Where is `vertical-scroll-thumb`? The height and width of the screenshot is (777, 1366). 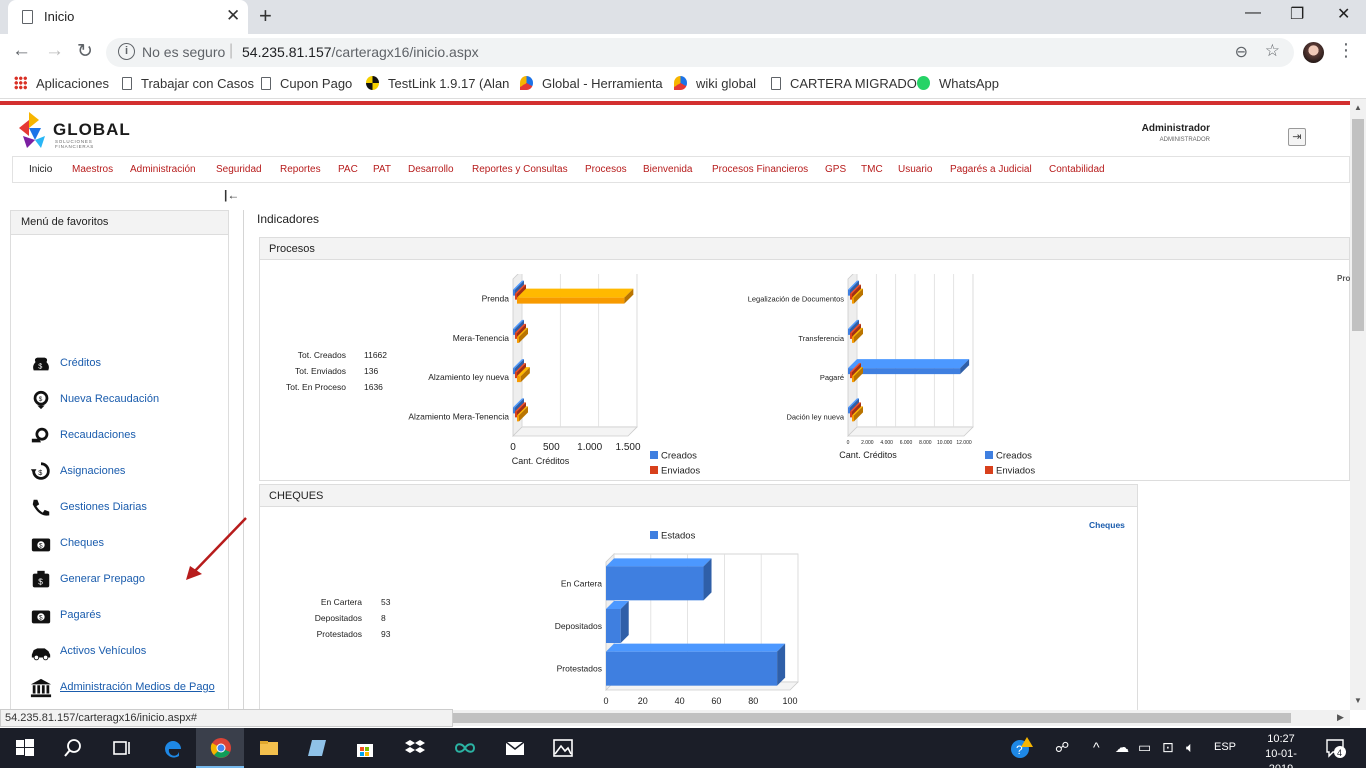
vertical-scroll-thumb is located at coordinates (1358, 225).